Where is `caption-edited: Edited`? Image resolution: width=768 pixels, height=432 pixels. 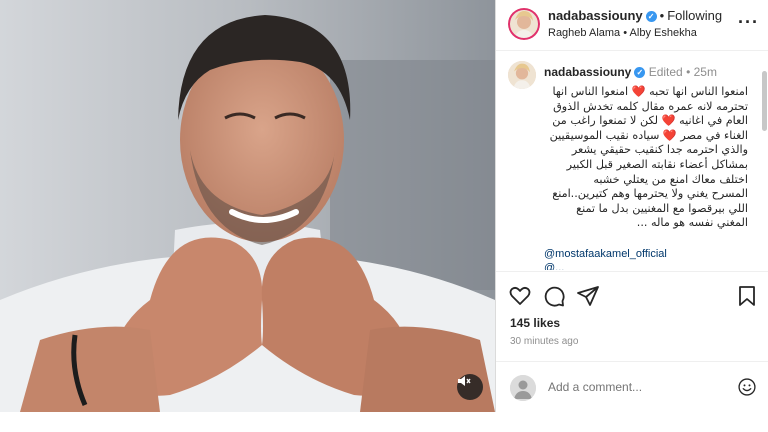
caption-edited: Edited is located at coordinates (665, 72).